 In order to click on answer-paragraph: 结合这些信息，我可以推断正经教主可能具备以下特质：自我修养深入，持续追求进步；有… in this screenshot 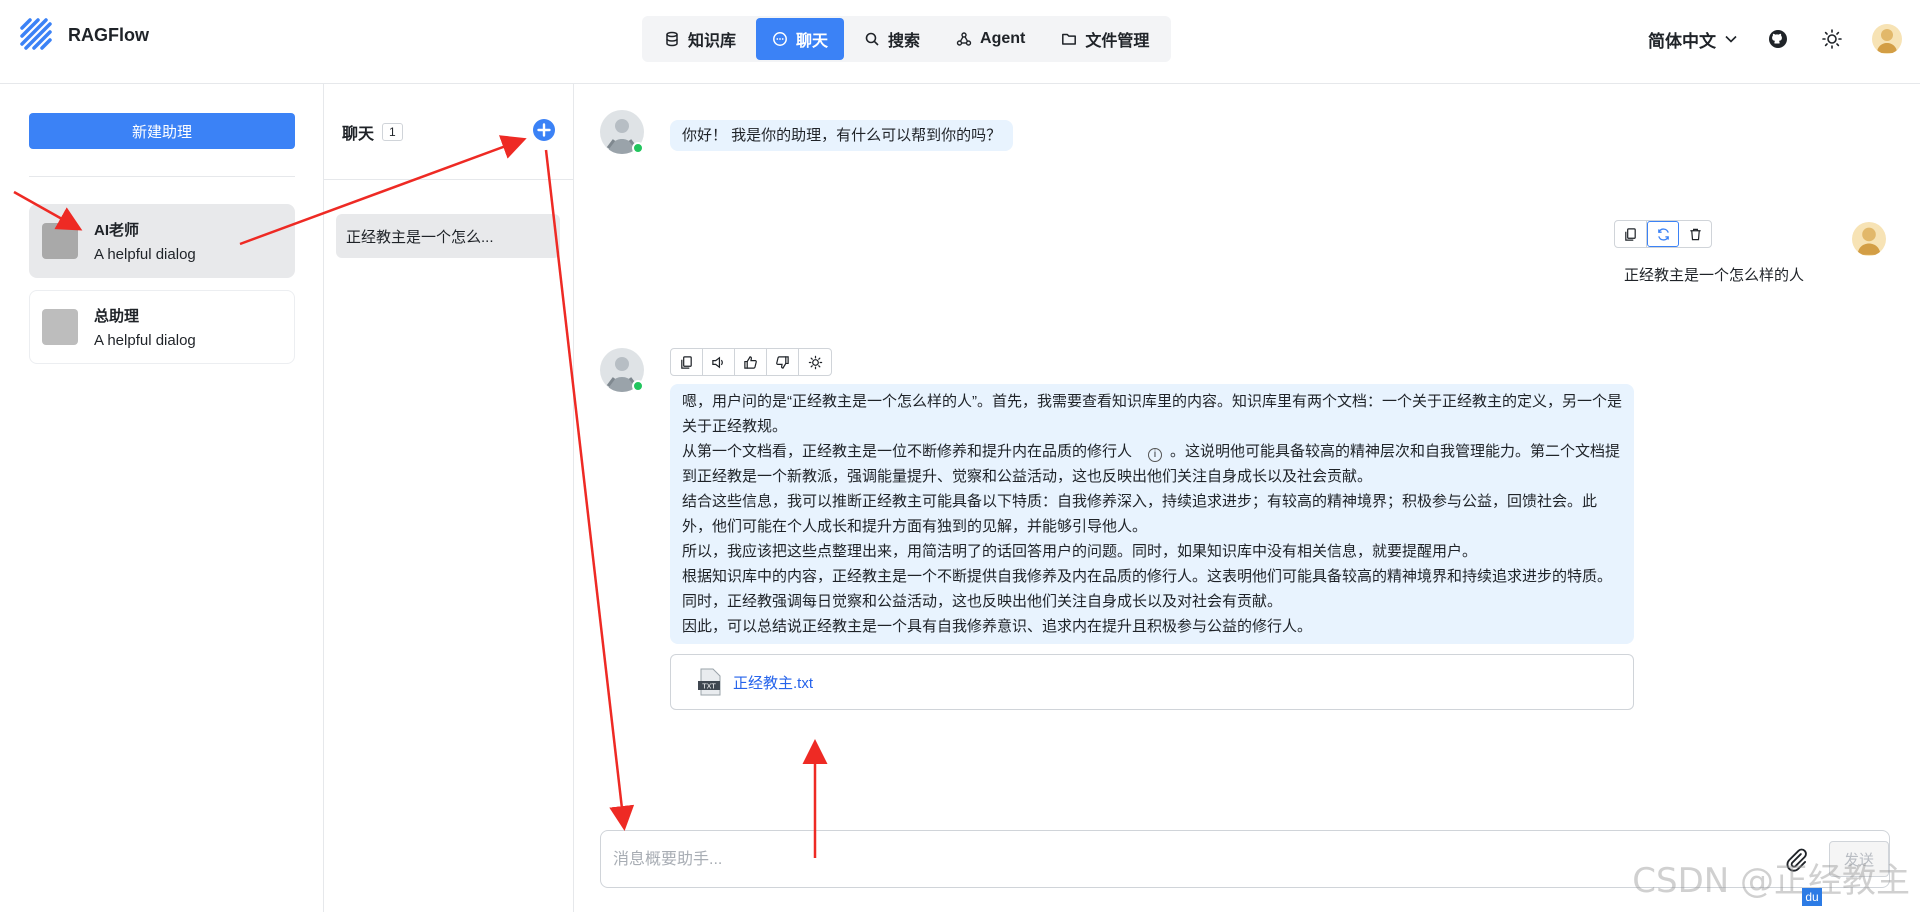, I will do `click(1140, 514)`.